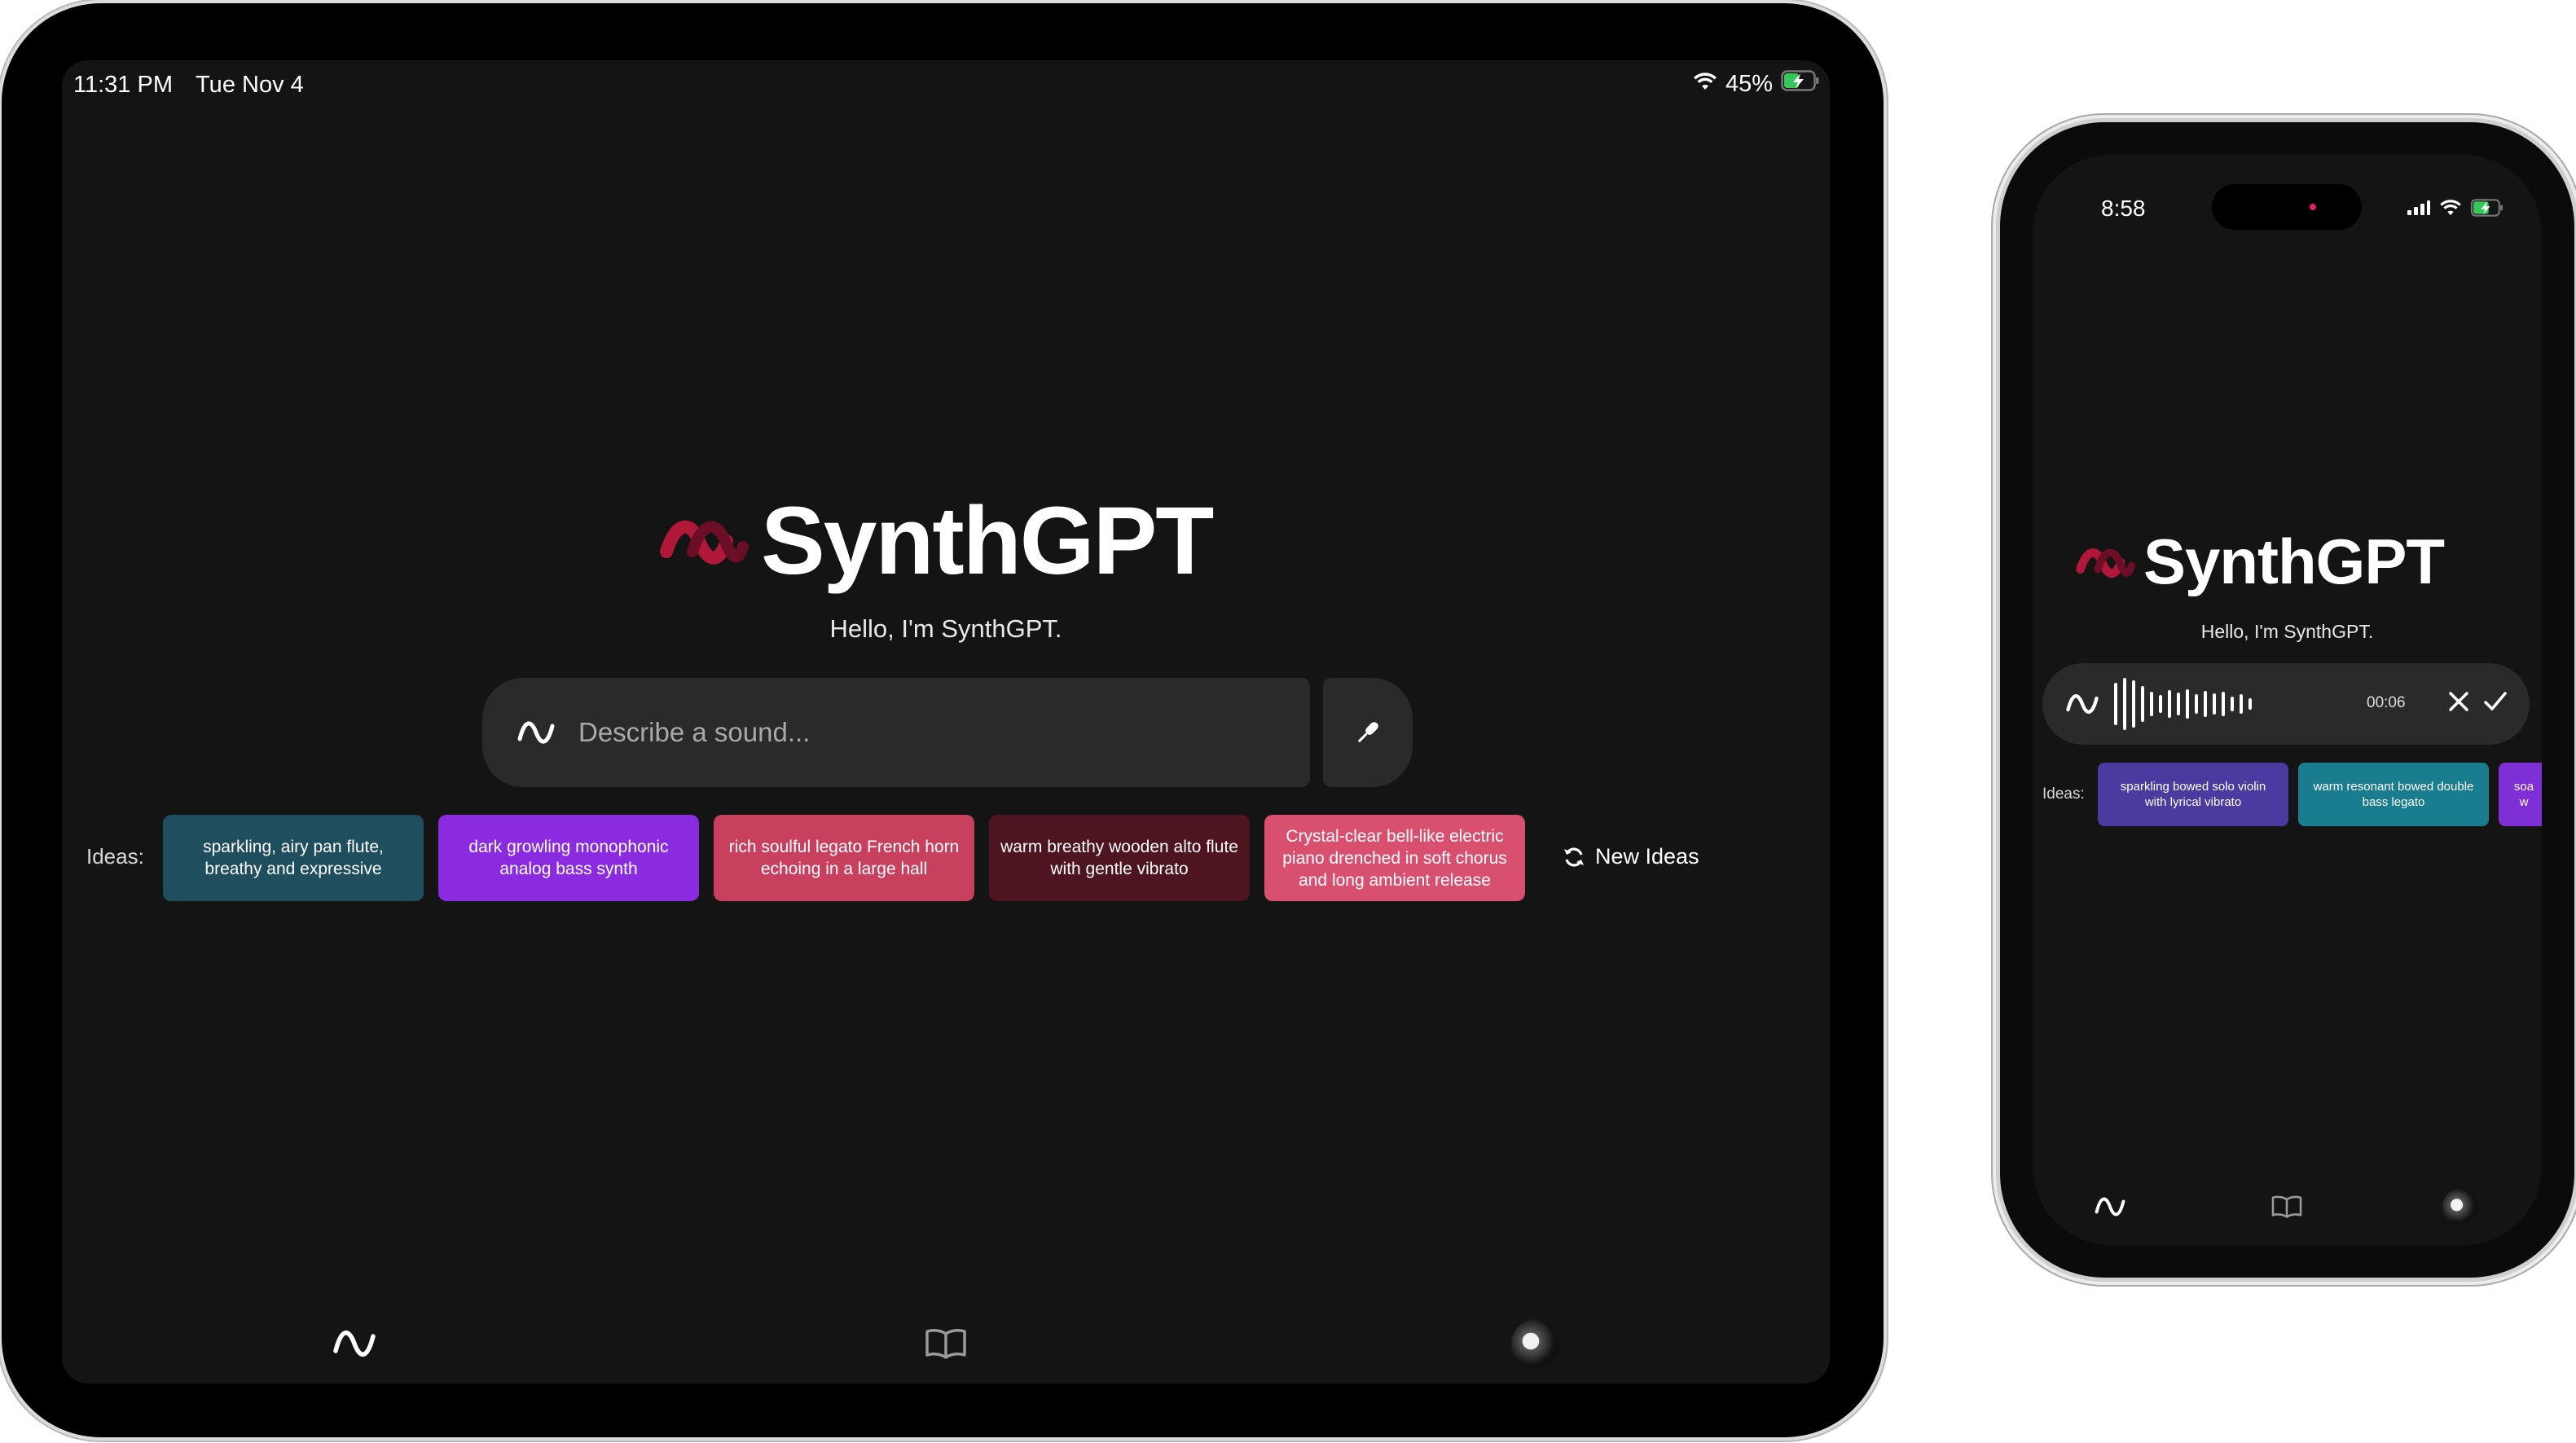 Image resolution: width=2576 pixels, height=1443 pixels. I want to click on voice-recording-bar: 00:06, so click(2286, 704).